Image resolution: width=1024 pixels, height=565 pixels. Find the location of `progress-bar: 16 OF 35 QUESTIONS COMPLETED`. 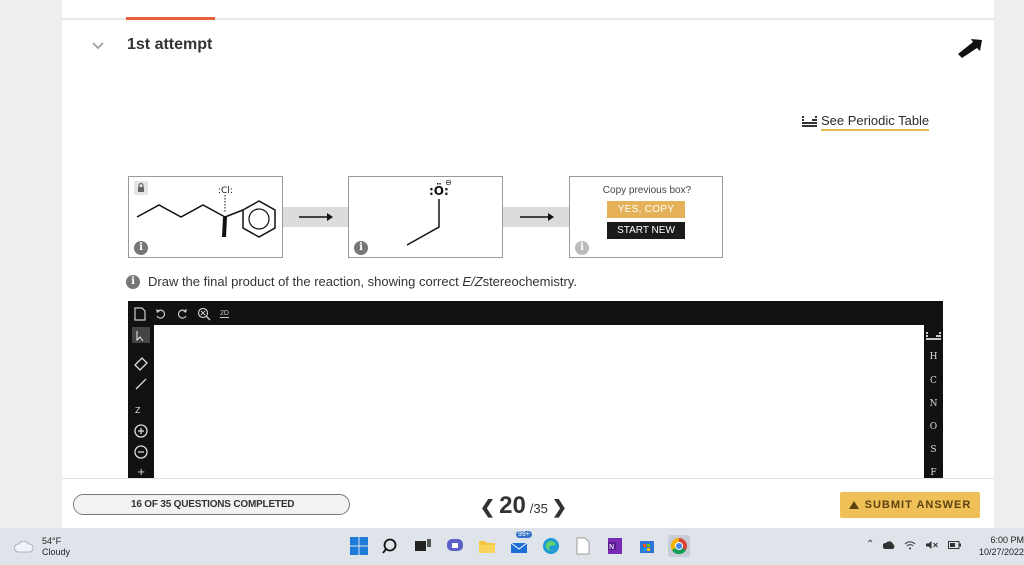

progress-bar: 16 OF 35 QUESTIONS COMPLETED is located at coordinates (211, 504).